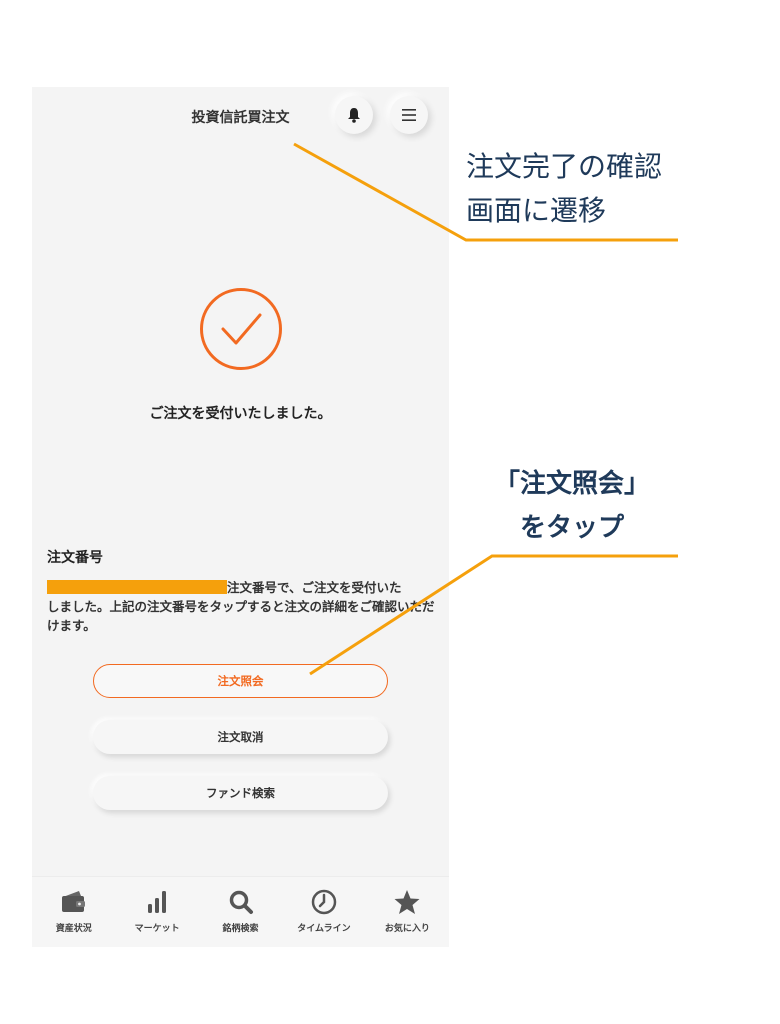  What do you see at coordinates (493, 615) in the screenshot?
I see `tap-callout-line` at bounding box center [493, 615].